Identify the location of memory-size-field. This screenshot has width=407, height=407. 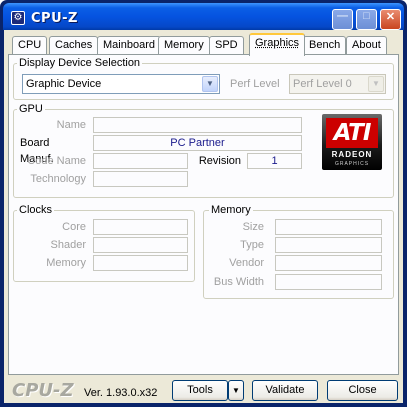
(328, 227).